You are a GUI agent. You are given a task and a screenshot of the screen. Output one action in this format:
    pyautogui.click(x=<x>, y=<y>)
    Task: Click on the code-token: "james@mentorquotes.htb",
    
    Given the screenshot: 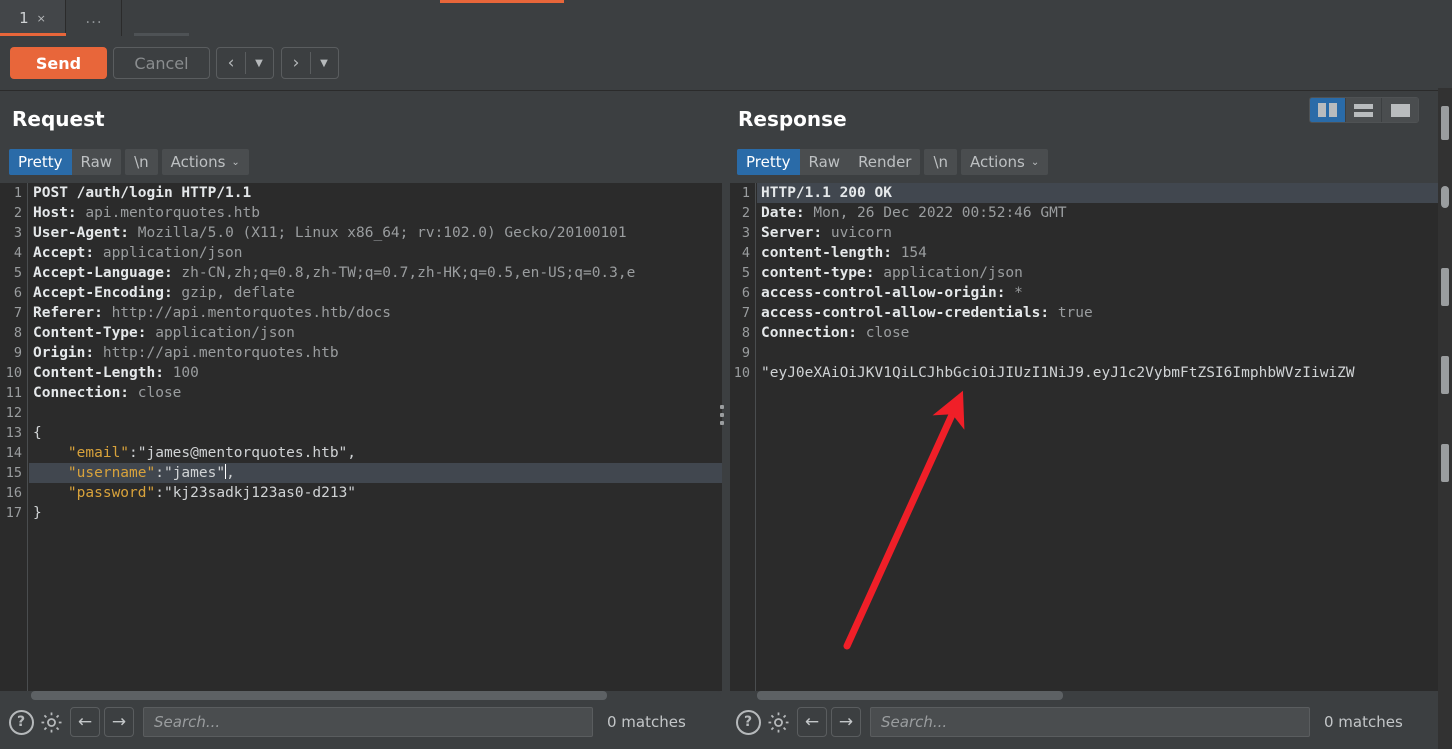 What is the action you would take?
    pyautogui.click(x=247, y=453)
    